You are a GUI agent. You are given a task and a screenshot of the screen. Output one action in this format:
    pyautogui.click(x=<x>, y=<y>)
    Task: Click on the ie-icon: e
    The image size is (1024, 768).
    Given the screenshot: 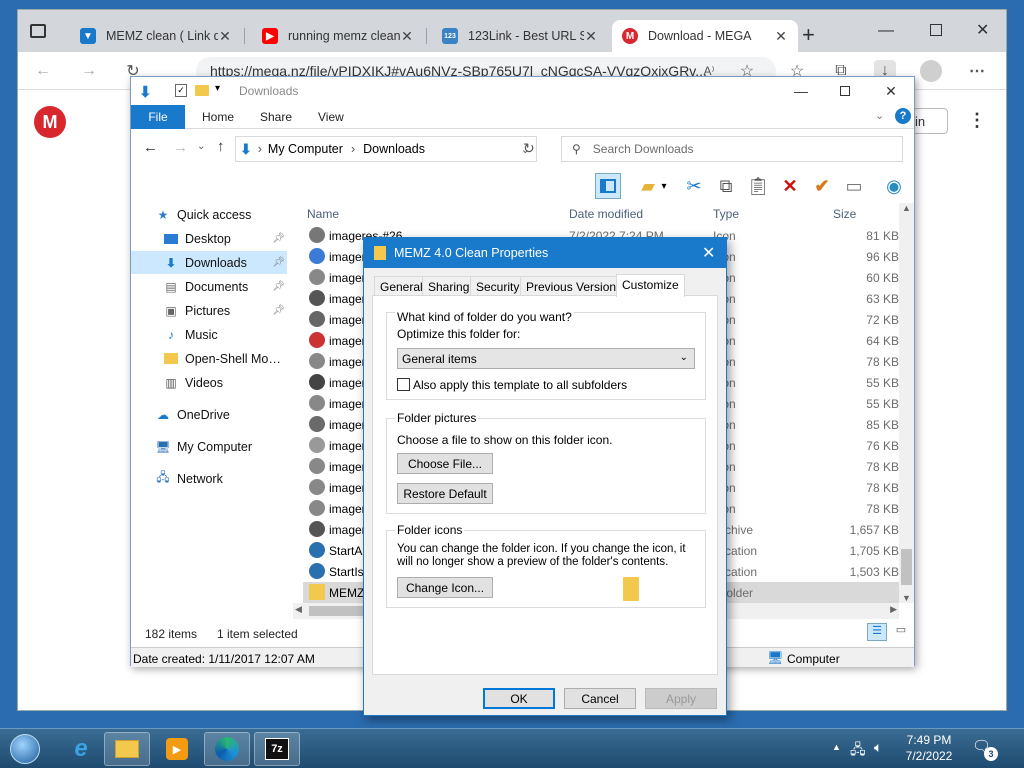 What is the action you would take?
    pyautogui.click(x=81, y=749)
    